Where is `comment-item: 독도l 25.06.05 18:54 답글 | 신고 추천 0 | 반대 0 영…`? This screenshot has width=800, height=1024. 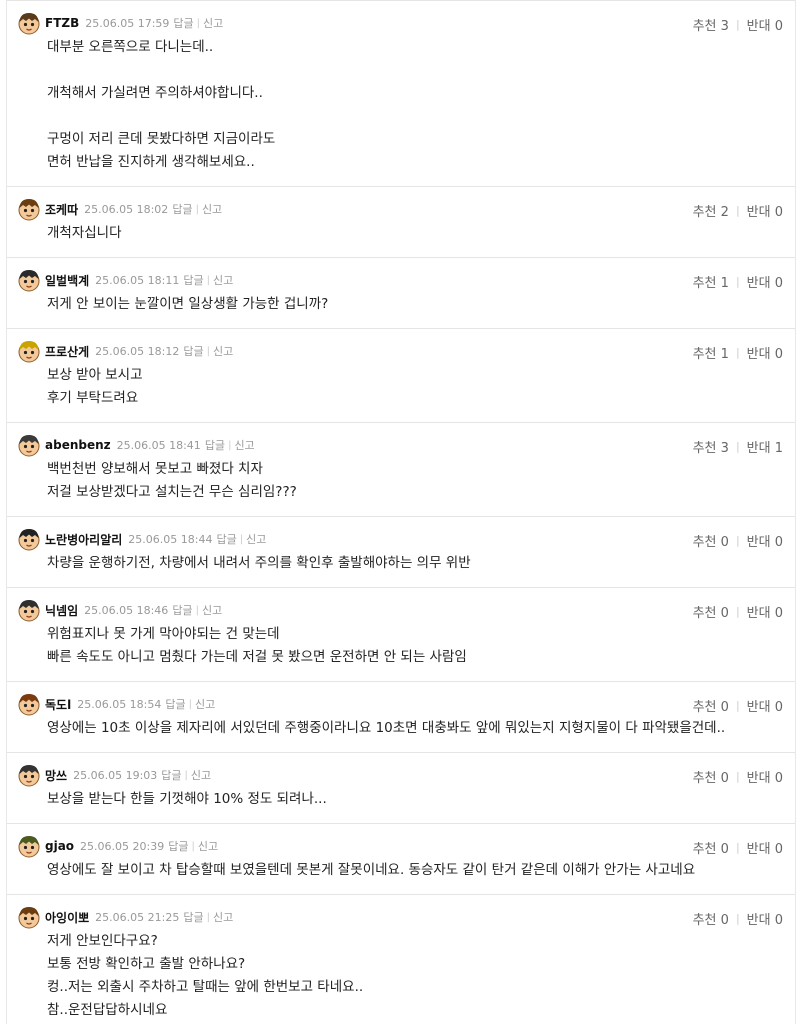 comment-item: 독도l 25.06.05 18:54 답글 | 신고 추천 0 | 반대 0 영… is located at coordinates (401, 716).